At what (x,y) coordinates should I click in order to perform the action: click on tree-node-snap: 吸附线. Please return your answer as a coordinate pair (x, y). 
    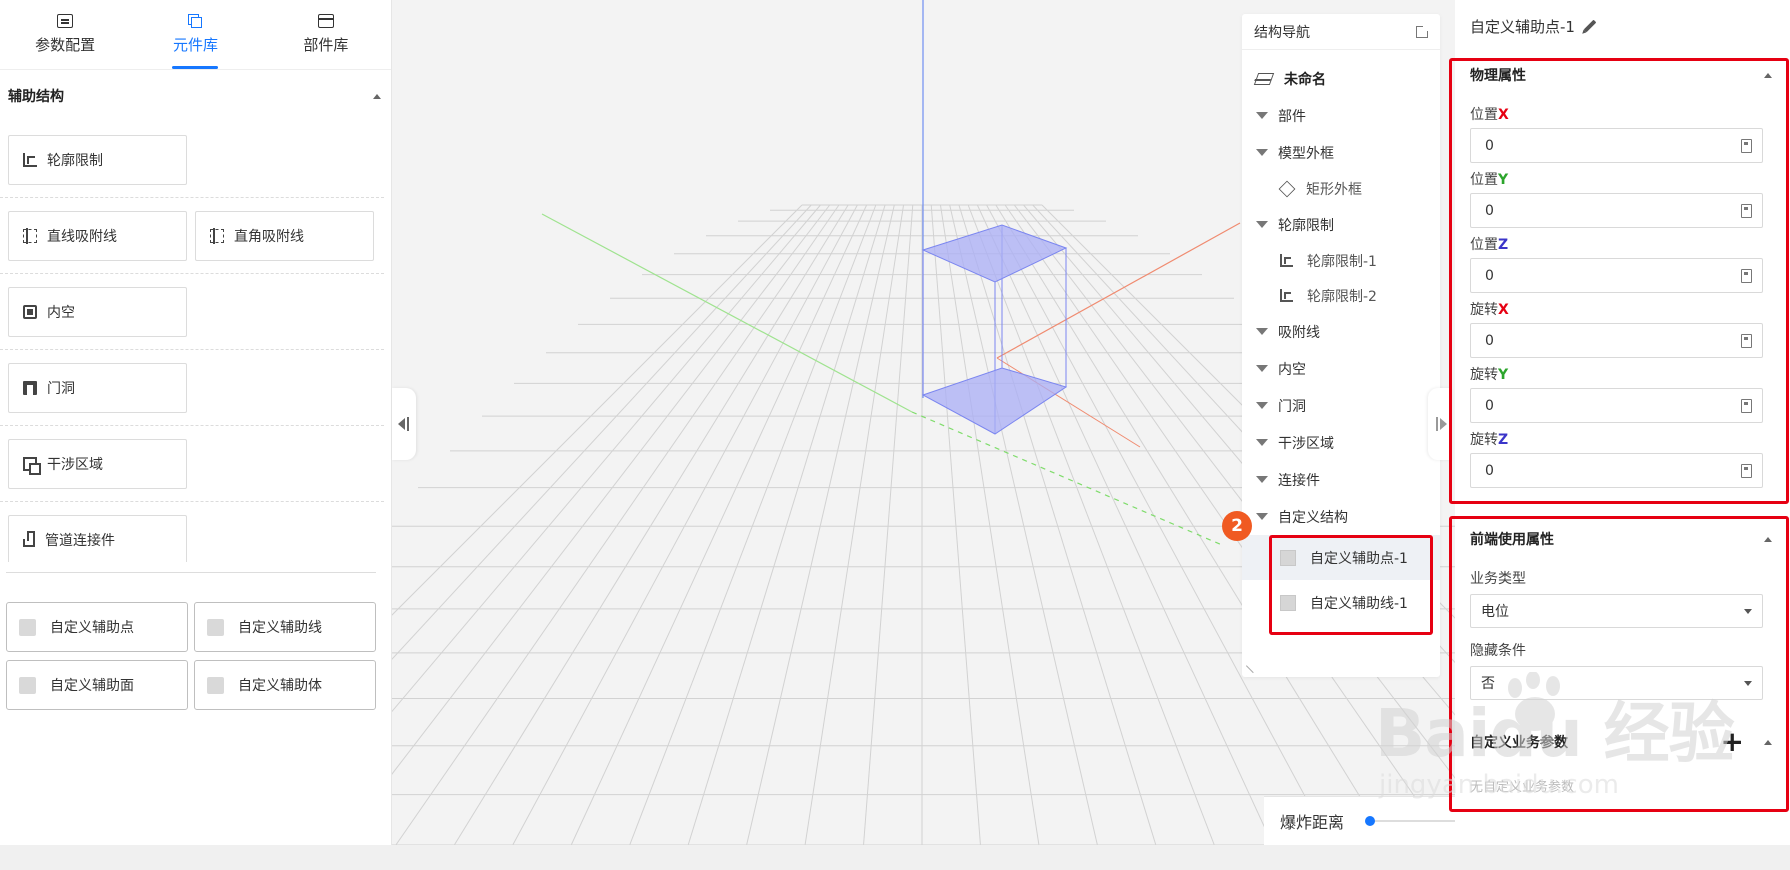
    Looking at the image, I should click on (1341, 331).